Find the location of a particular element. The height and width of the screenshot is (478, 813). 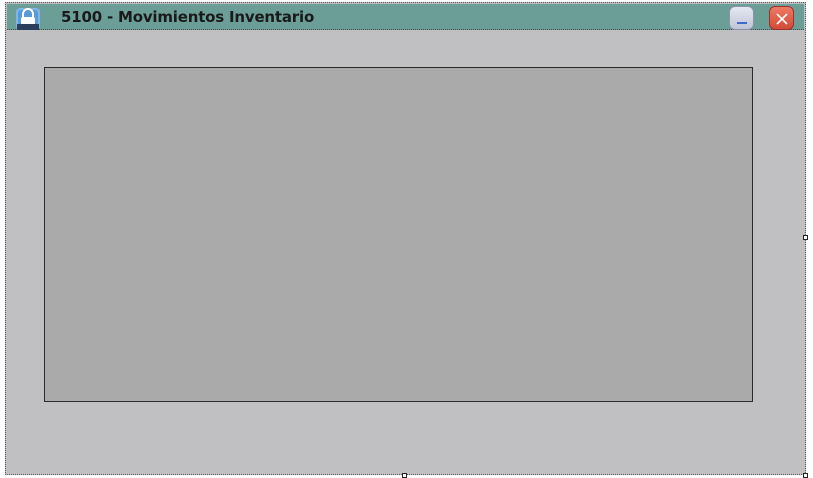

resize-handle-bottom-right is located at coordinates (805, 475).